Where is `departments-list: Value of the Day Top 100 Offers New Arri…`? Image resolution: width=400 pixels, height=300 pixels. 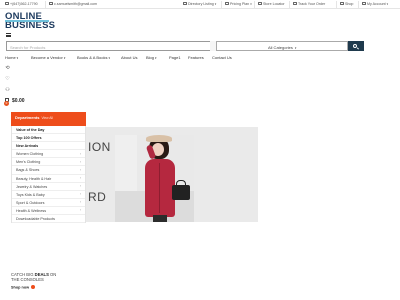 departments-list: Value of the Day Top 100 Offers New Arri… is located at coordinates (48, 175).